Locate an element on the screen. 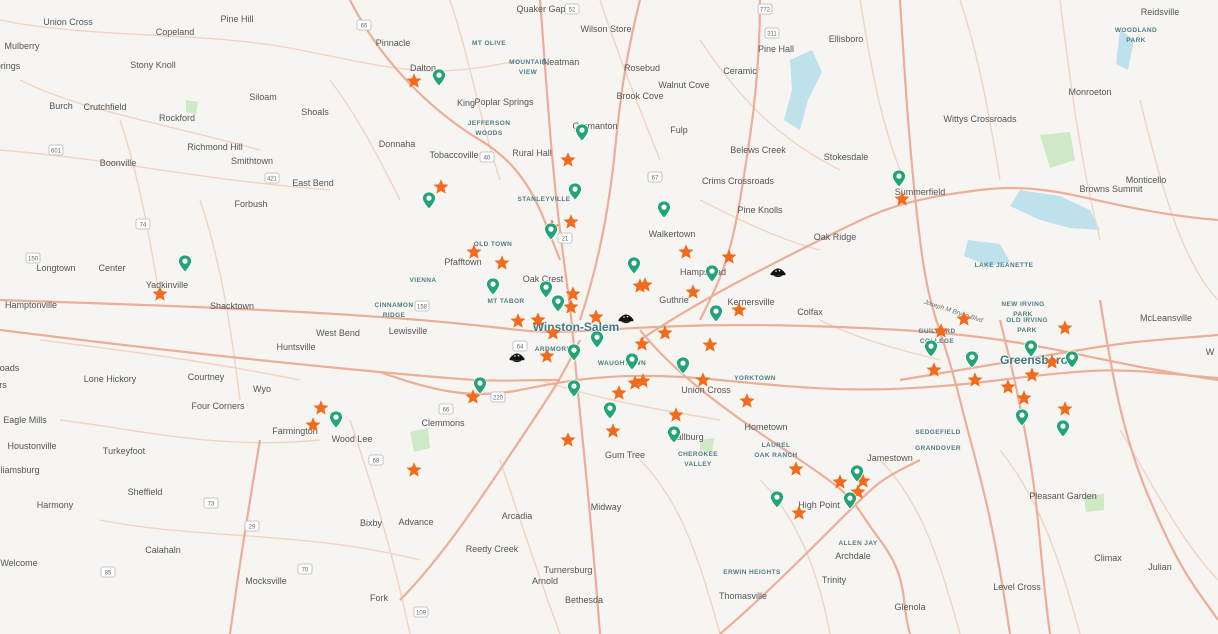  svg-text: 67 is located at coordinates (655, 179).